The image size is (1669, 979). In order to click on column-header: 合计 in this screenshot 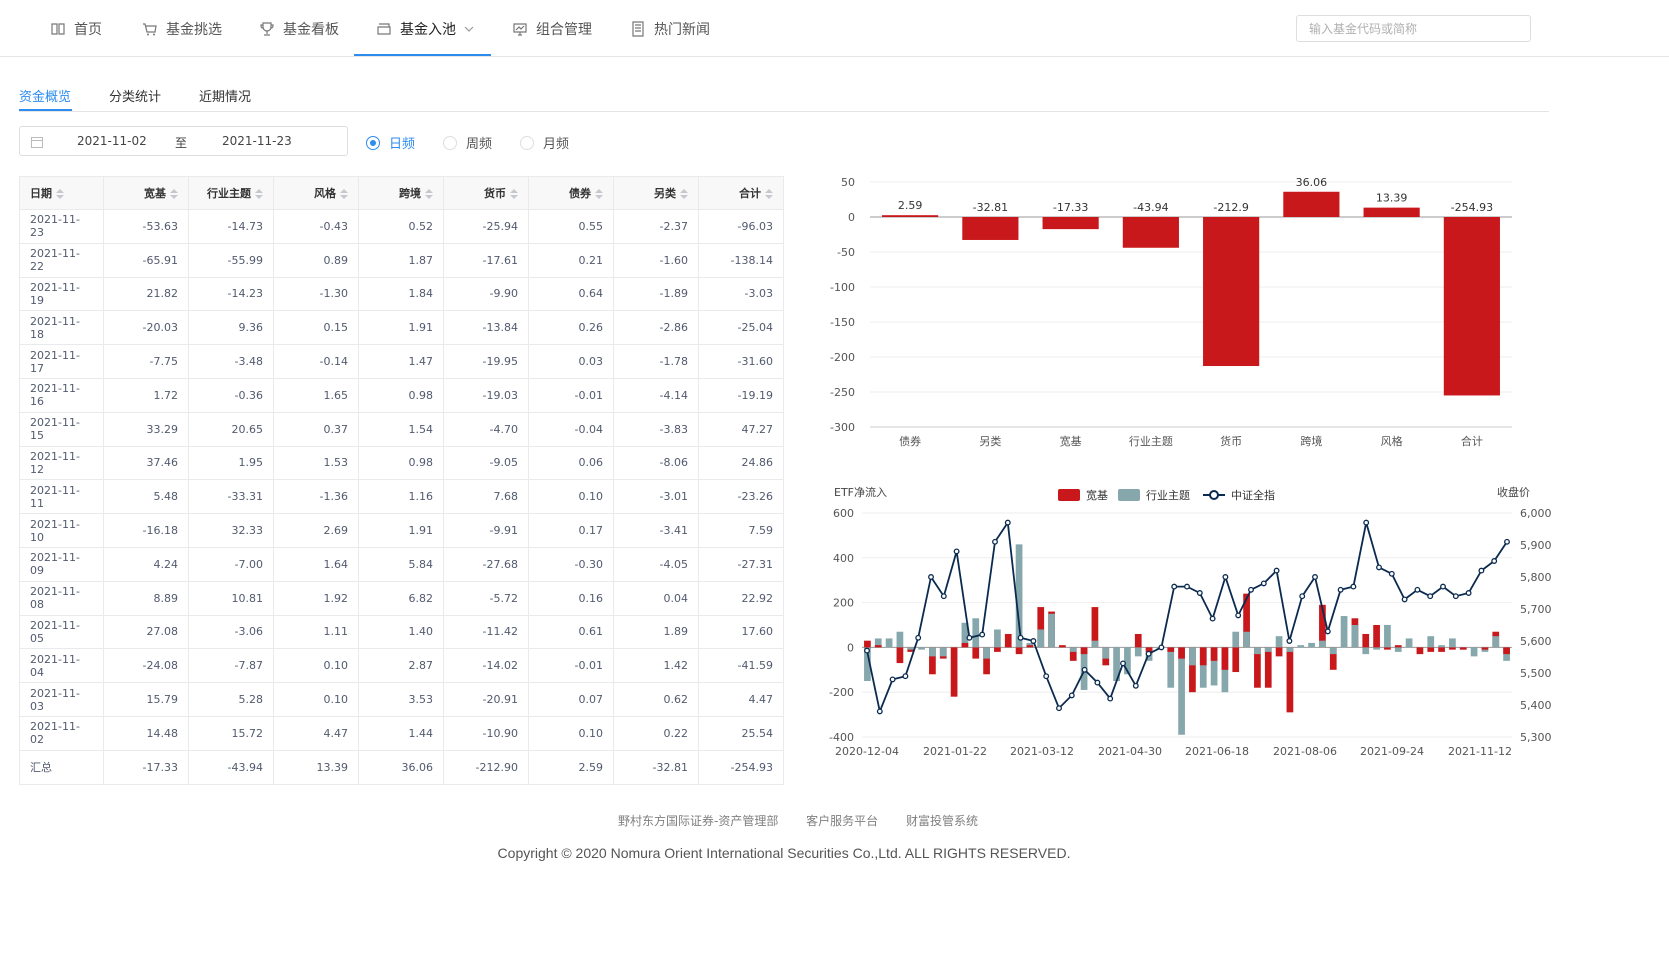, I will do `click(741, 193)`.